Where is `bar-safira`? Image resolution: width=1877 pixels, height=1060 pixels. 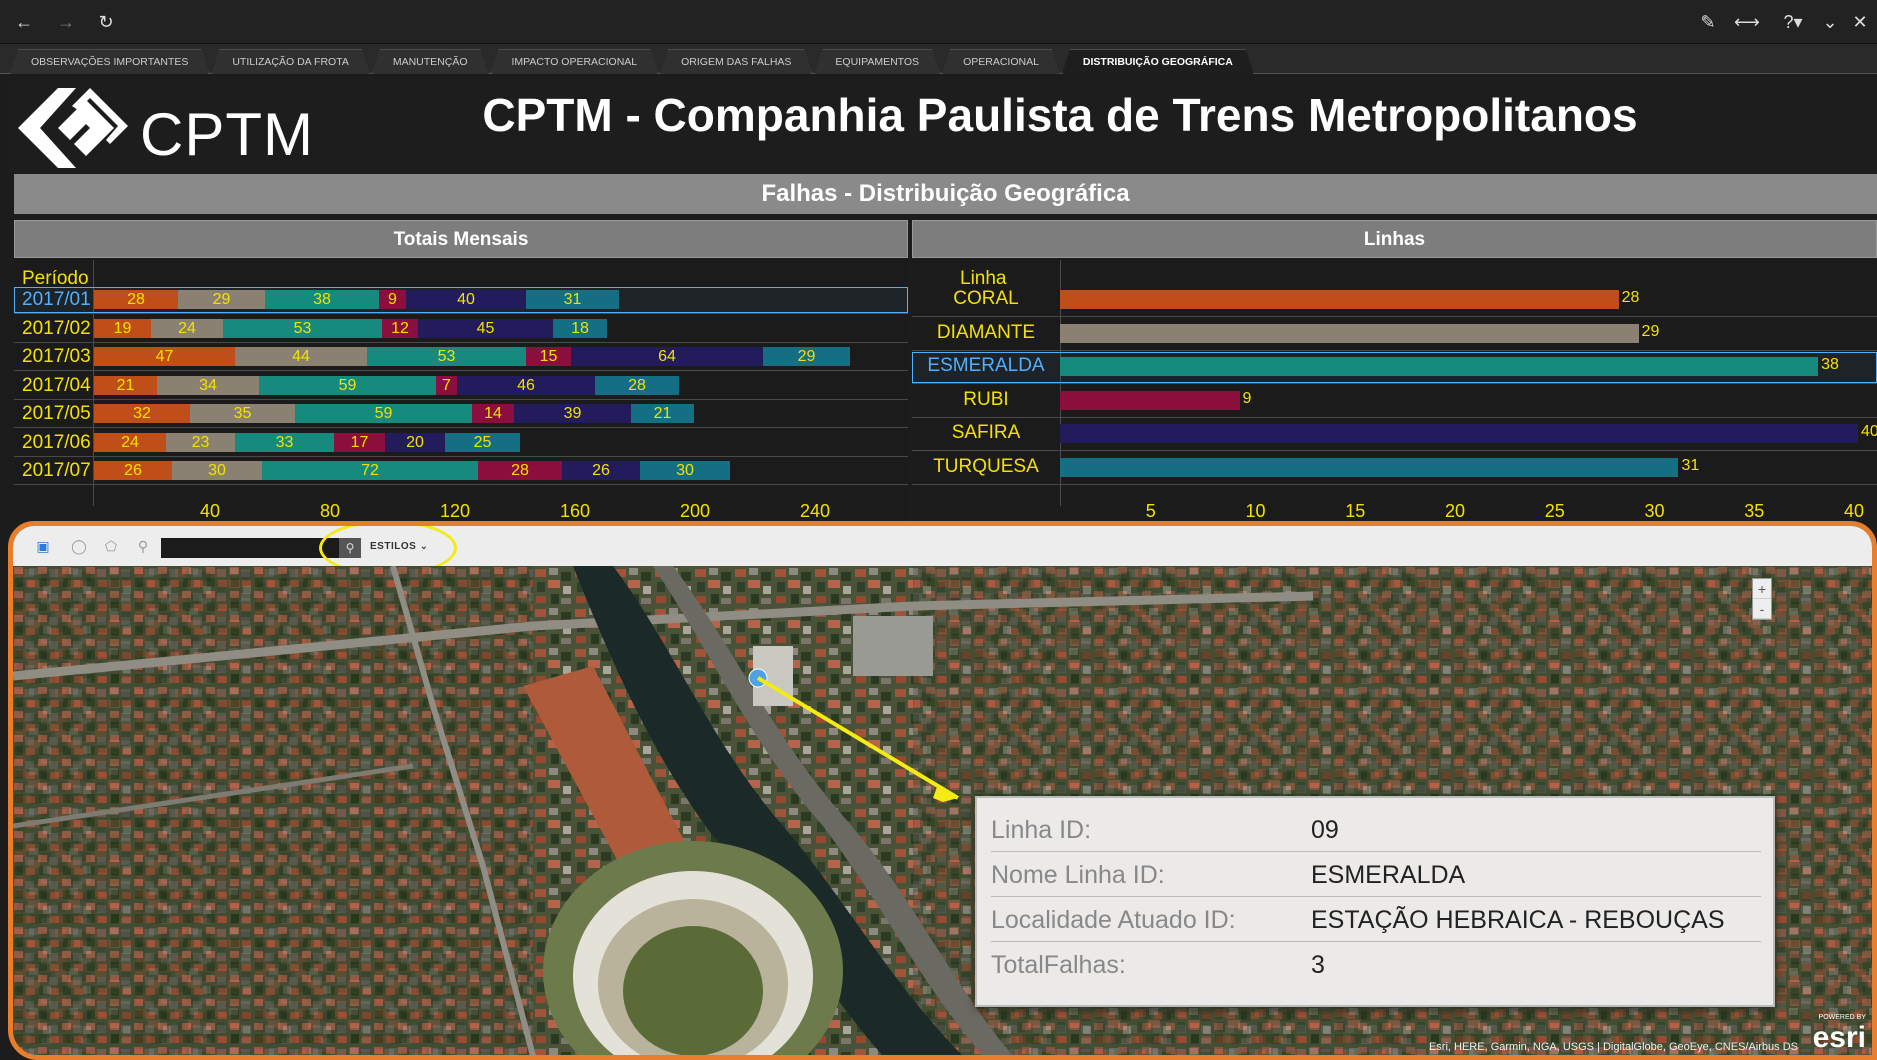
bar-safira is located at coordinates (1459, 433).